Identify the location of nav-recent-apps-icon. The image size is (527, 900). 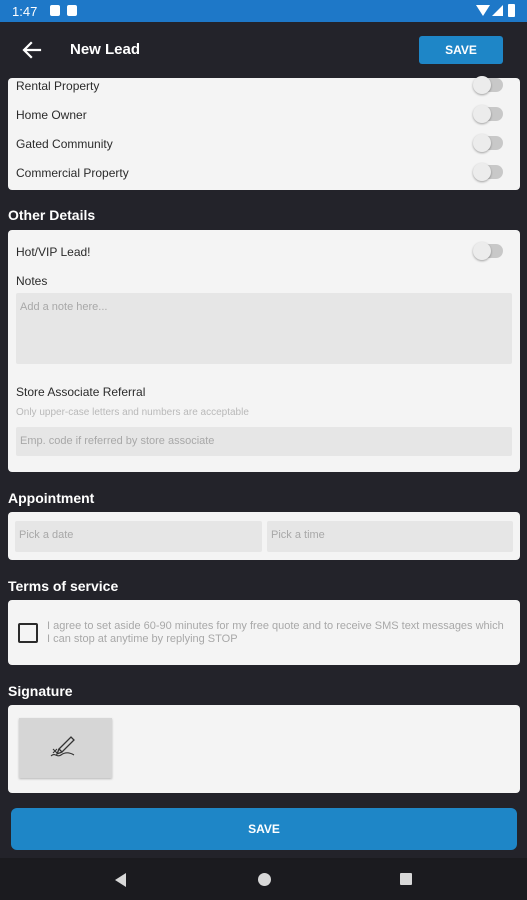
(406, 879).